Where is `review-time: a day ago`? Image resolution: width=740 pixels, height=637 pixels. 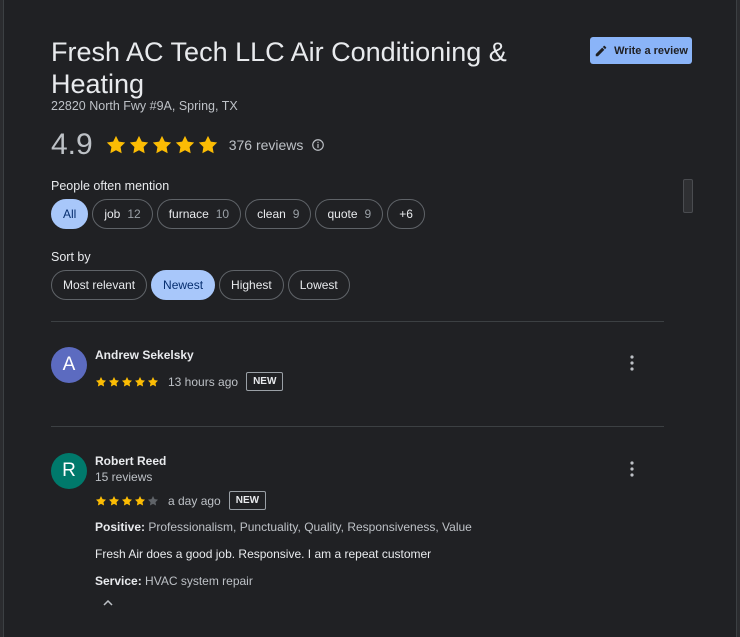
review-time: a day ago is located at coordinates (194, 500).